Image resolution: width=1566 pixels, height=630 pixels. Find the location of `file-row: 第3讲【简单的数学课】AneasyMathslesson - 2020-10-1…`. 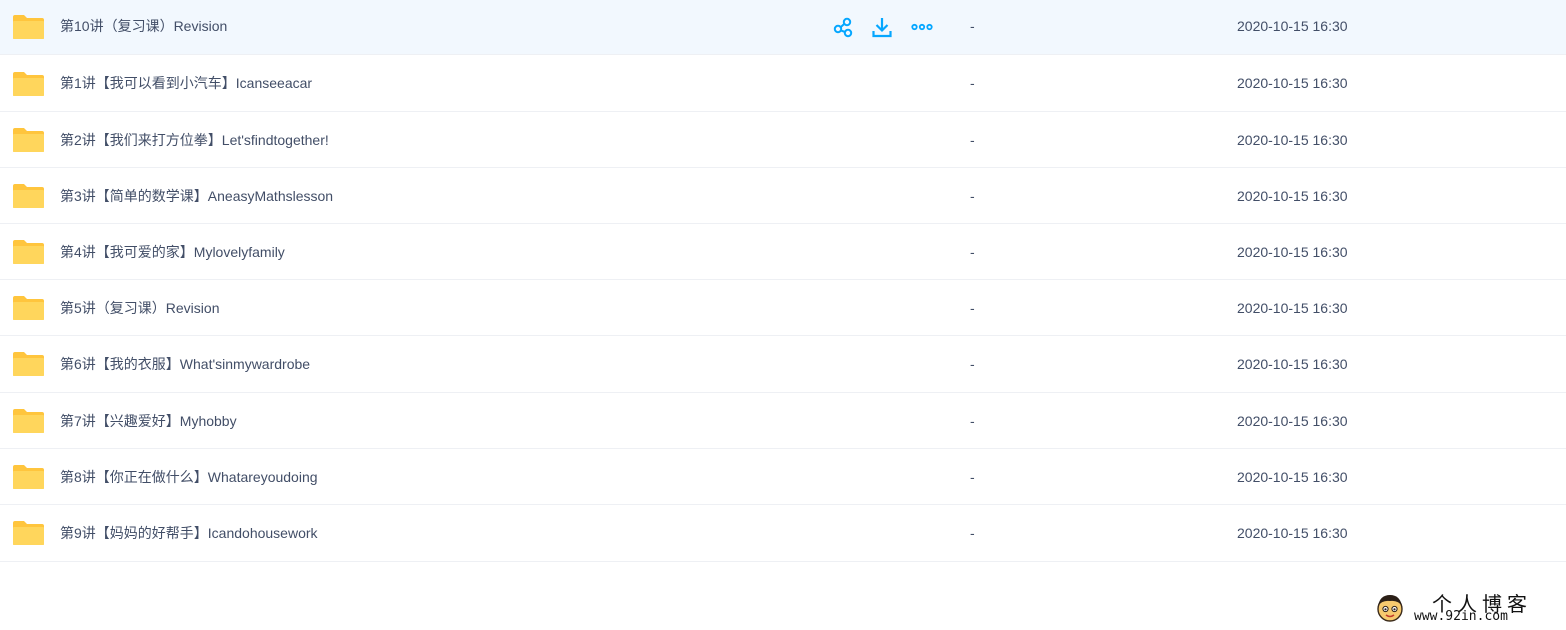

file-row: 第3讲【简单的数学课】AneasyMathslesson - 2020-10-1… is located at coordinates (783, 196).